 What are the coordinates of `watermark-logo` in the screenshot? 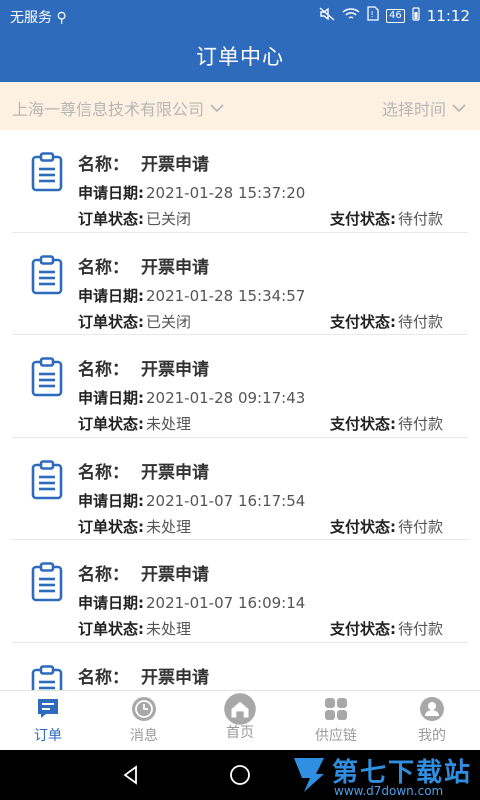 It's located at (309, 775).